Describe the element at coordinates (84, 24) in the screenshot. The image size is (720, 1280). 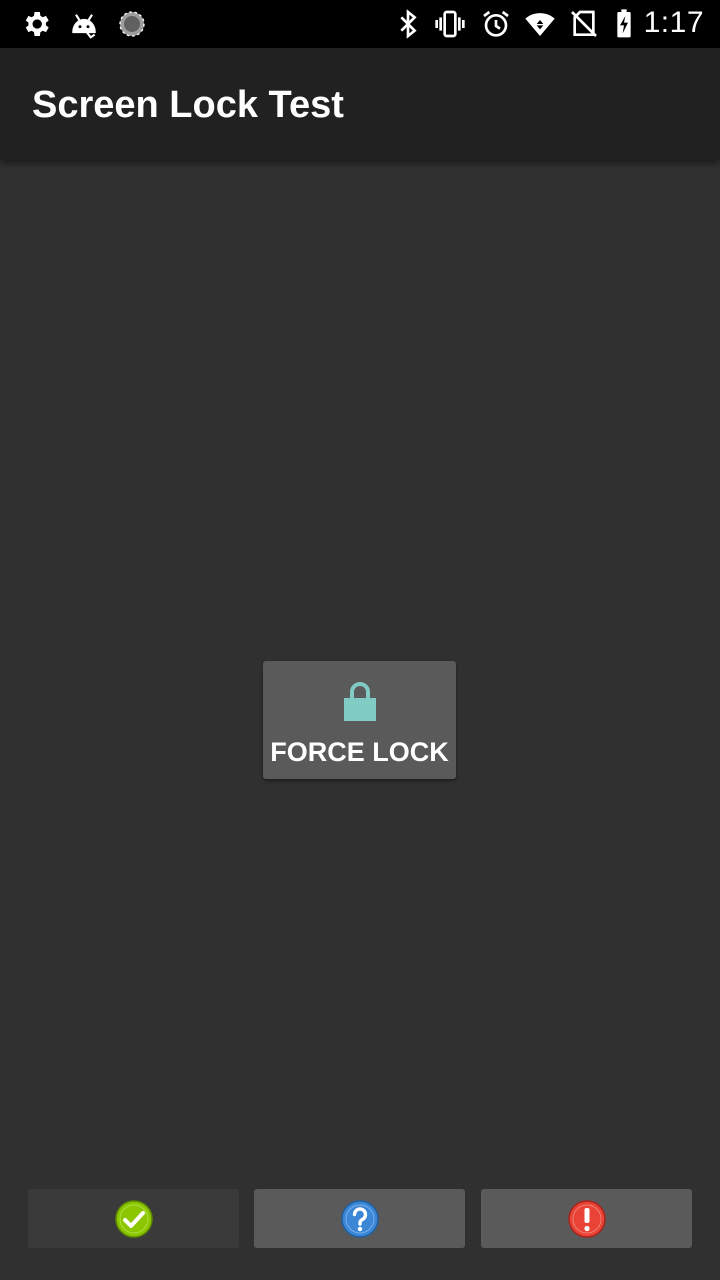
I see `android-debug-icon` at that location.